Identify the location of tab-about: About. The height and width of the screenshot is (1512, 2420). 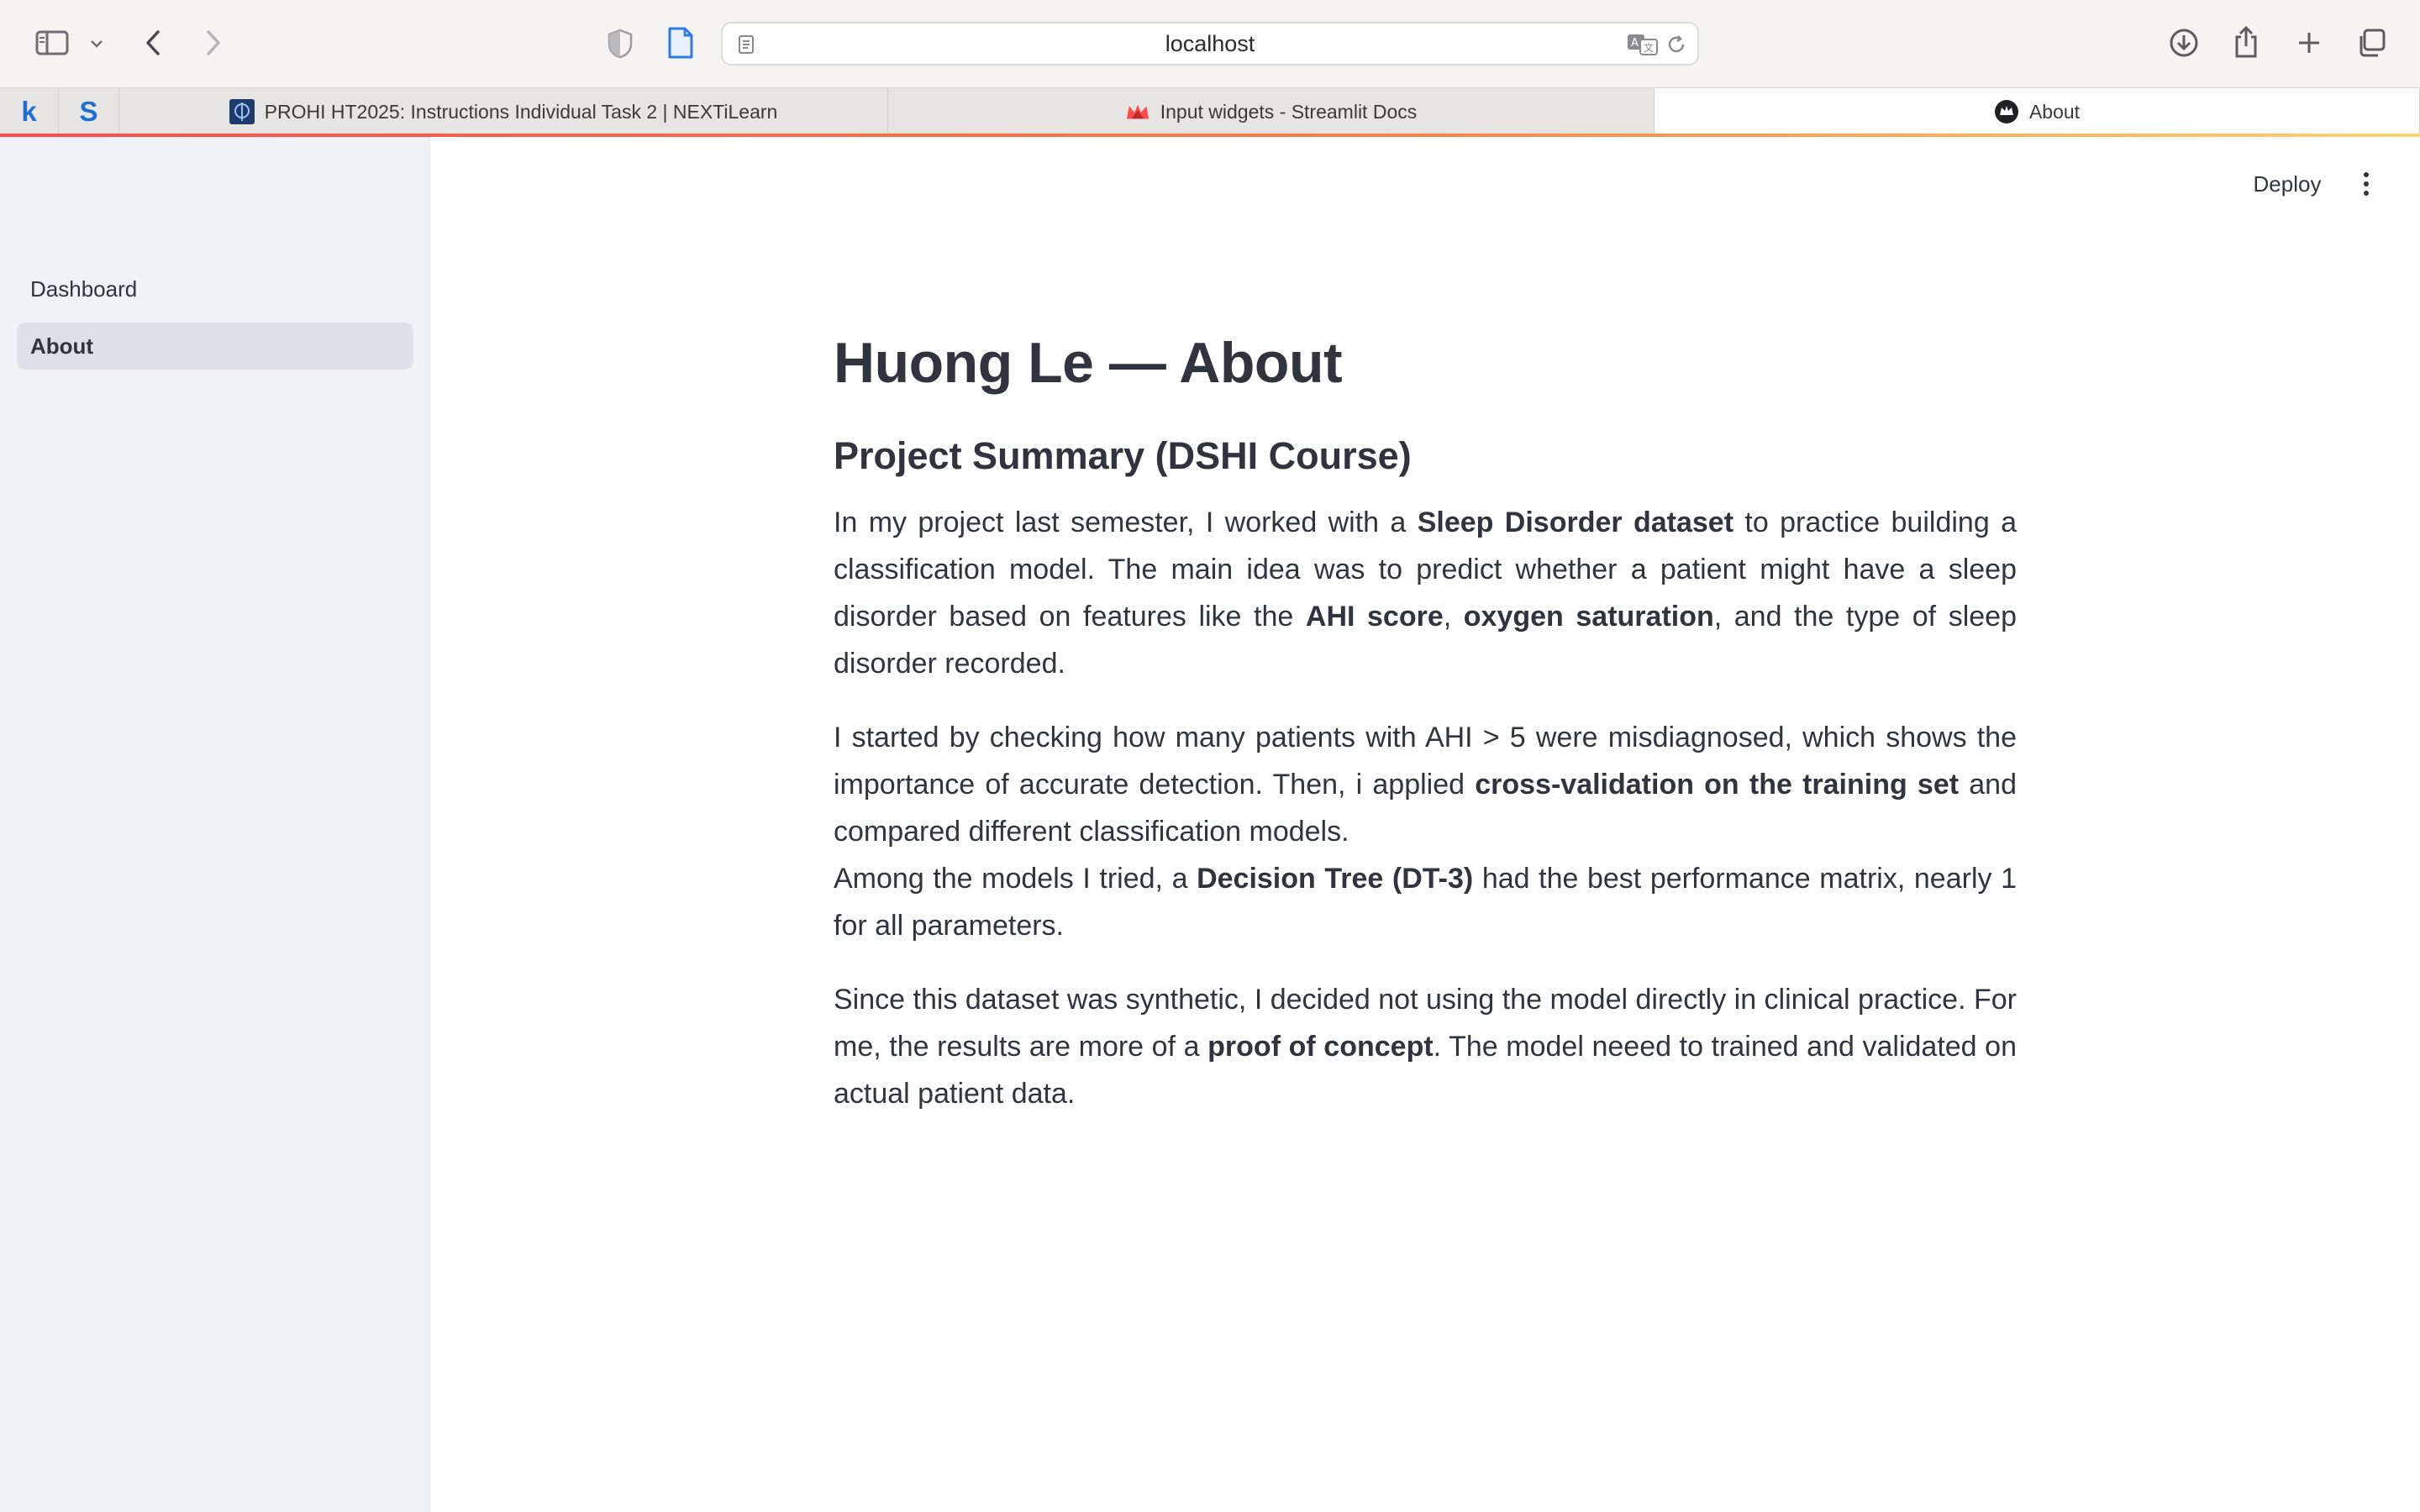
(2038, 111).